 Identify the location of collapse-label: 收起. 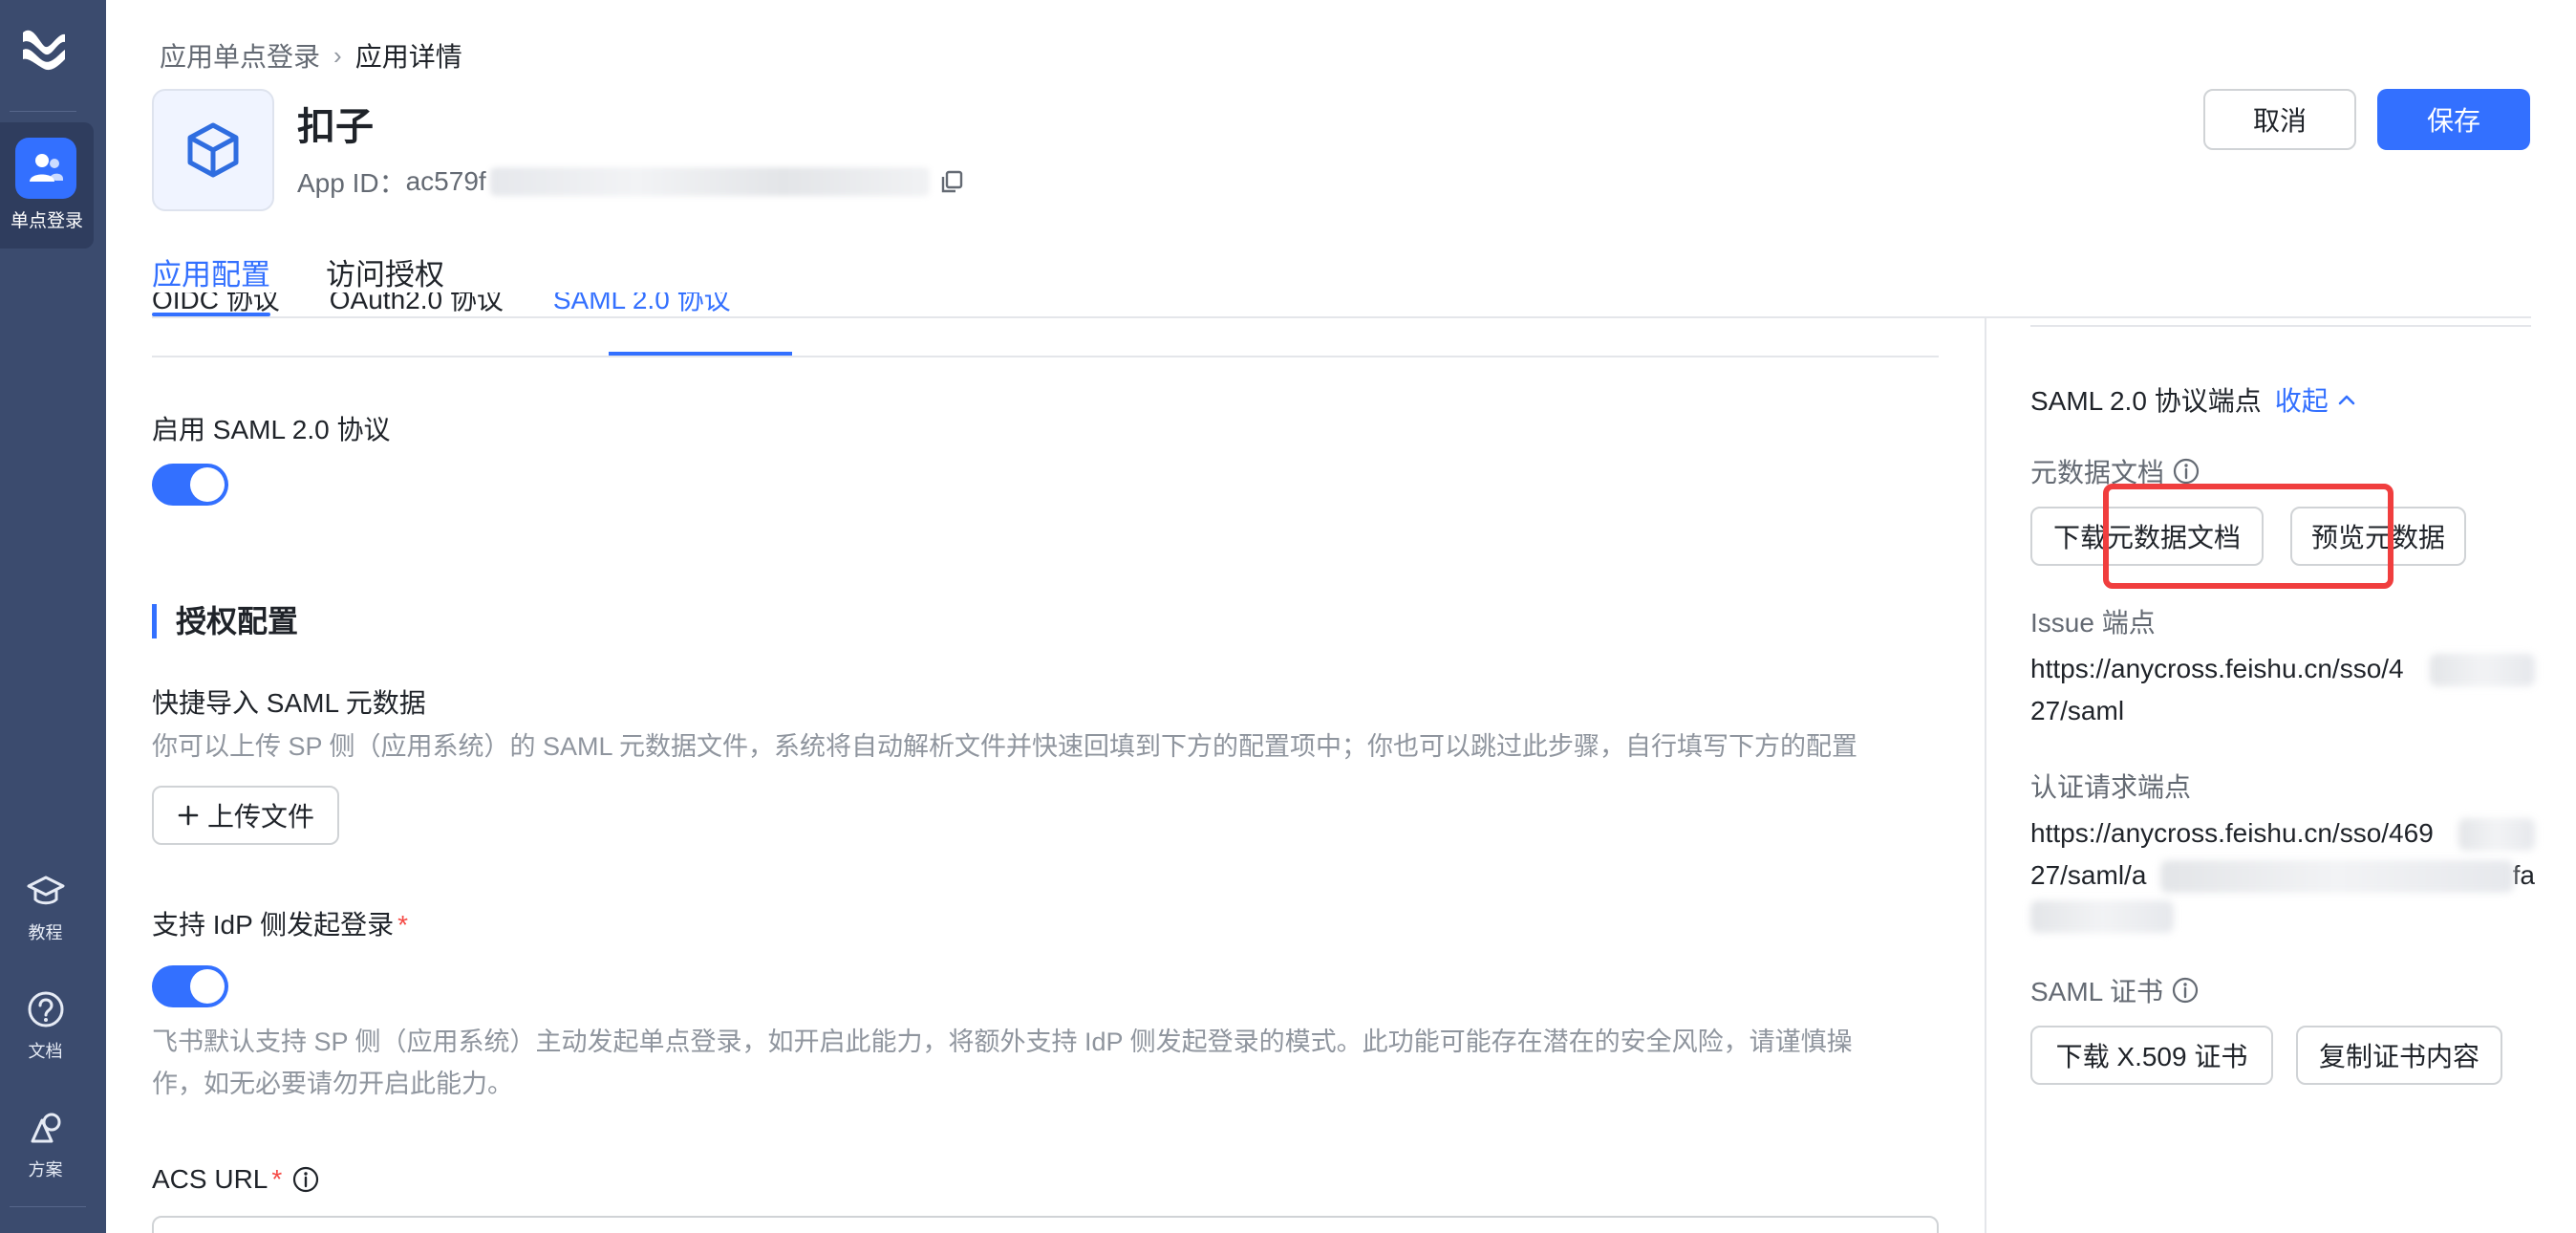
(2301, 401).